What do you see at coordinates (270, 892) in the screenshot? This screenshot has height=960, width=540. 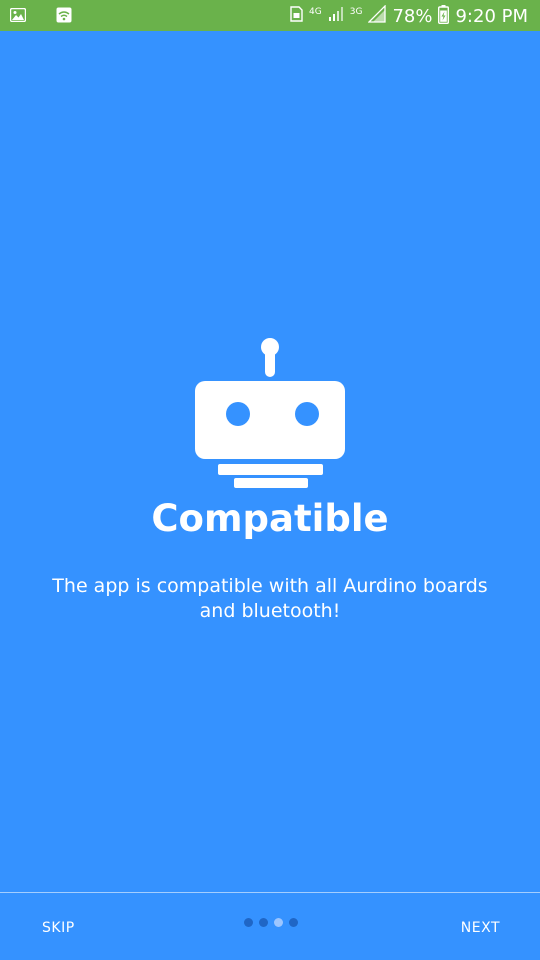 I see `footer-divider` at bounding box center [270, 892].